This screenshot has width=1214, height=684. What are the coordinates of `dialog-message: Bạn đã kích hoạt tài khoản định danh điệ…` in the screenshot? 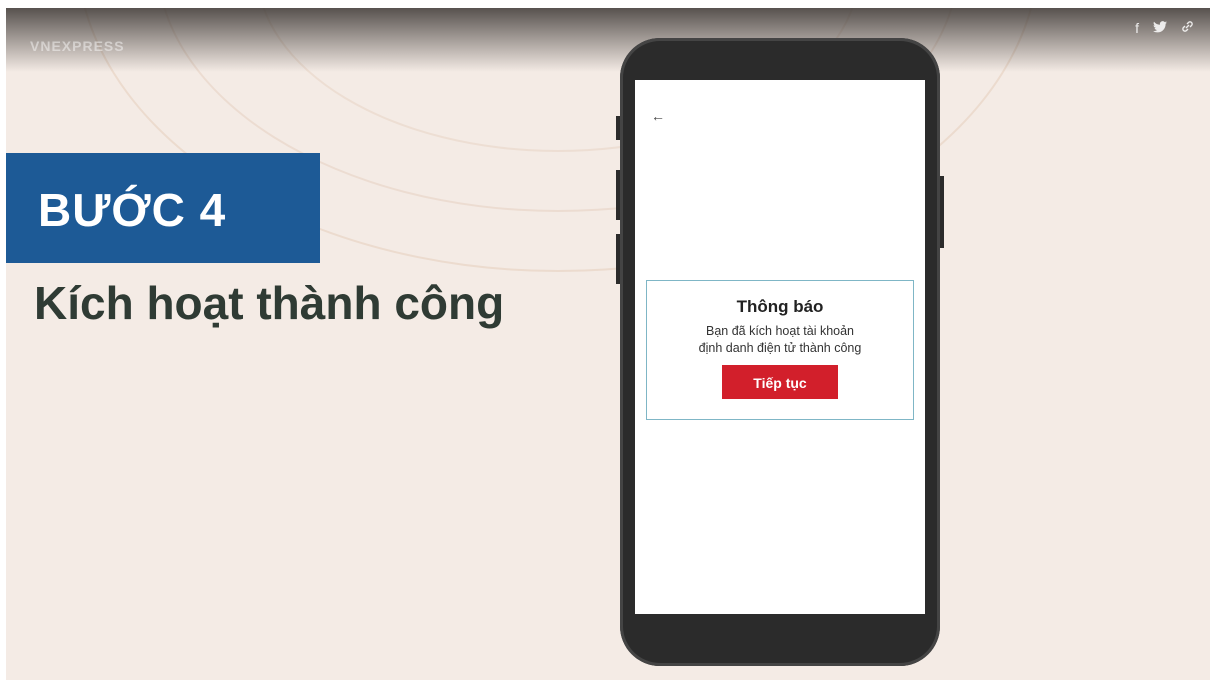 It's located at (780, 340).